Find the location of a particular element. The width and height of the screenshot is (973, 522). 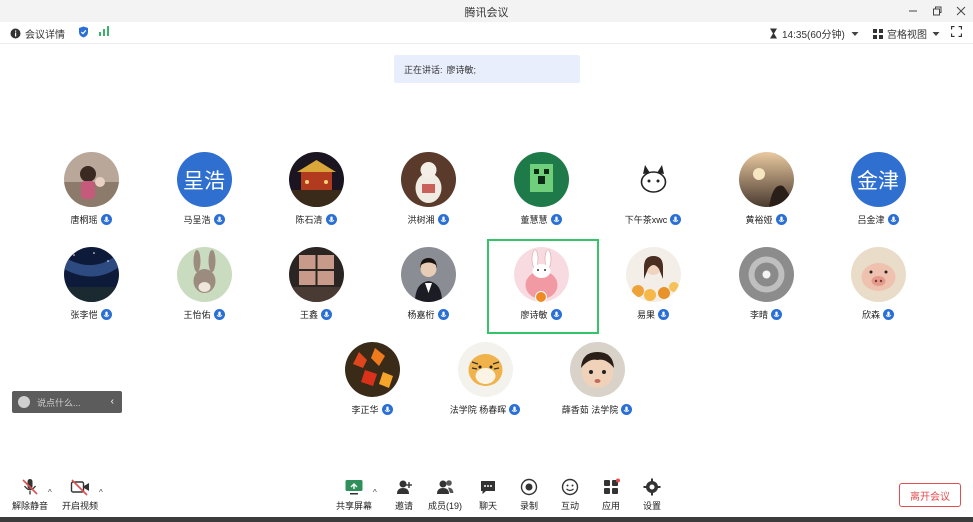

participant-tile: 陈石清 is located at coordinates (316, 189).